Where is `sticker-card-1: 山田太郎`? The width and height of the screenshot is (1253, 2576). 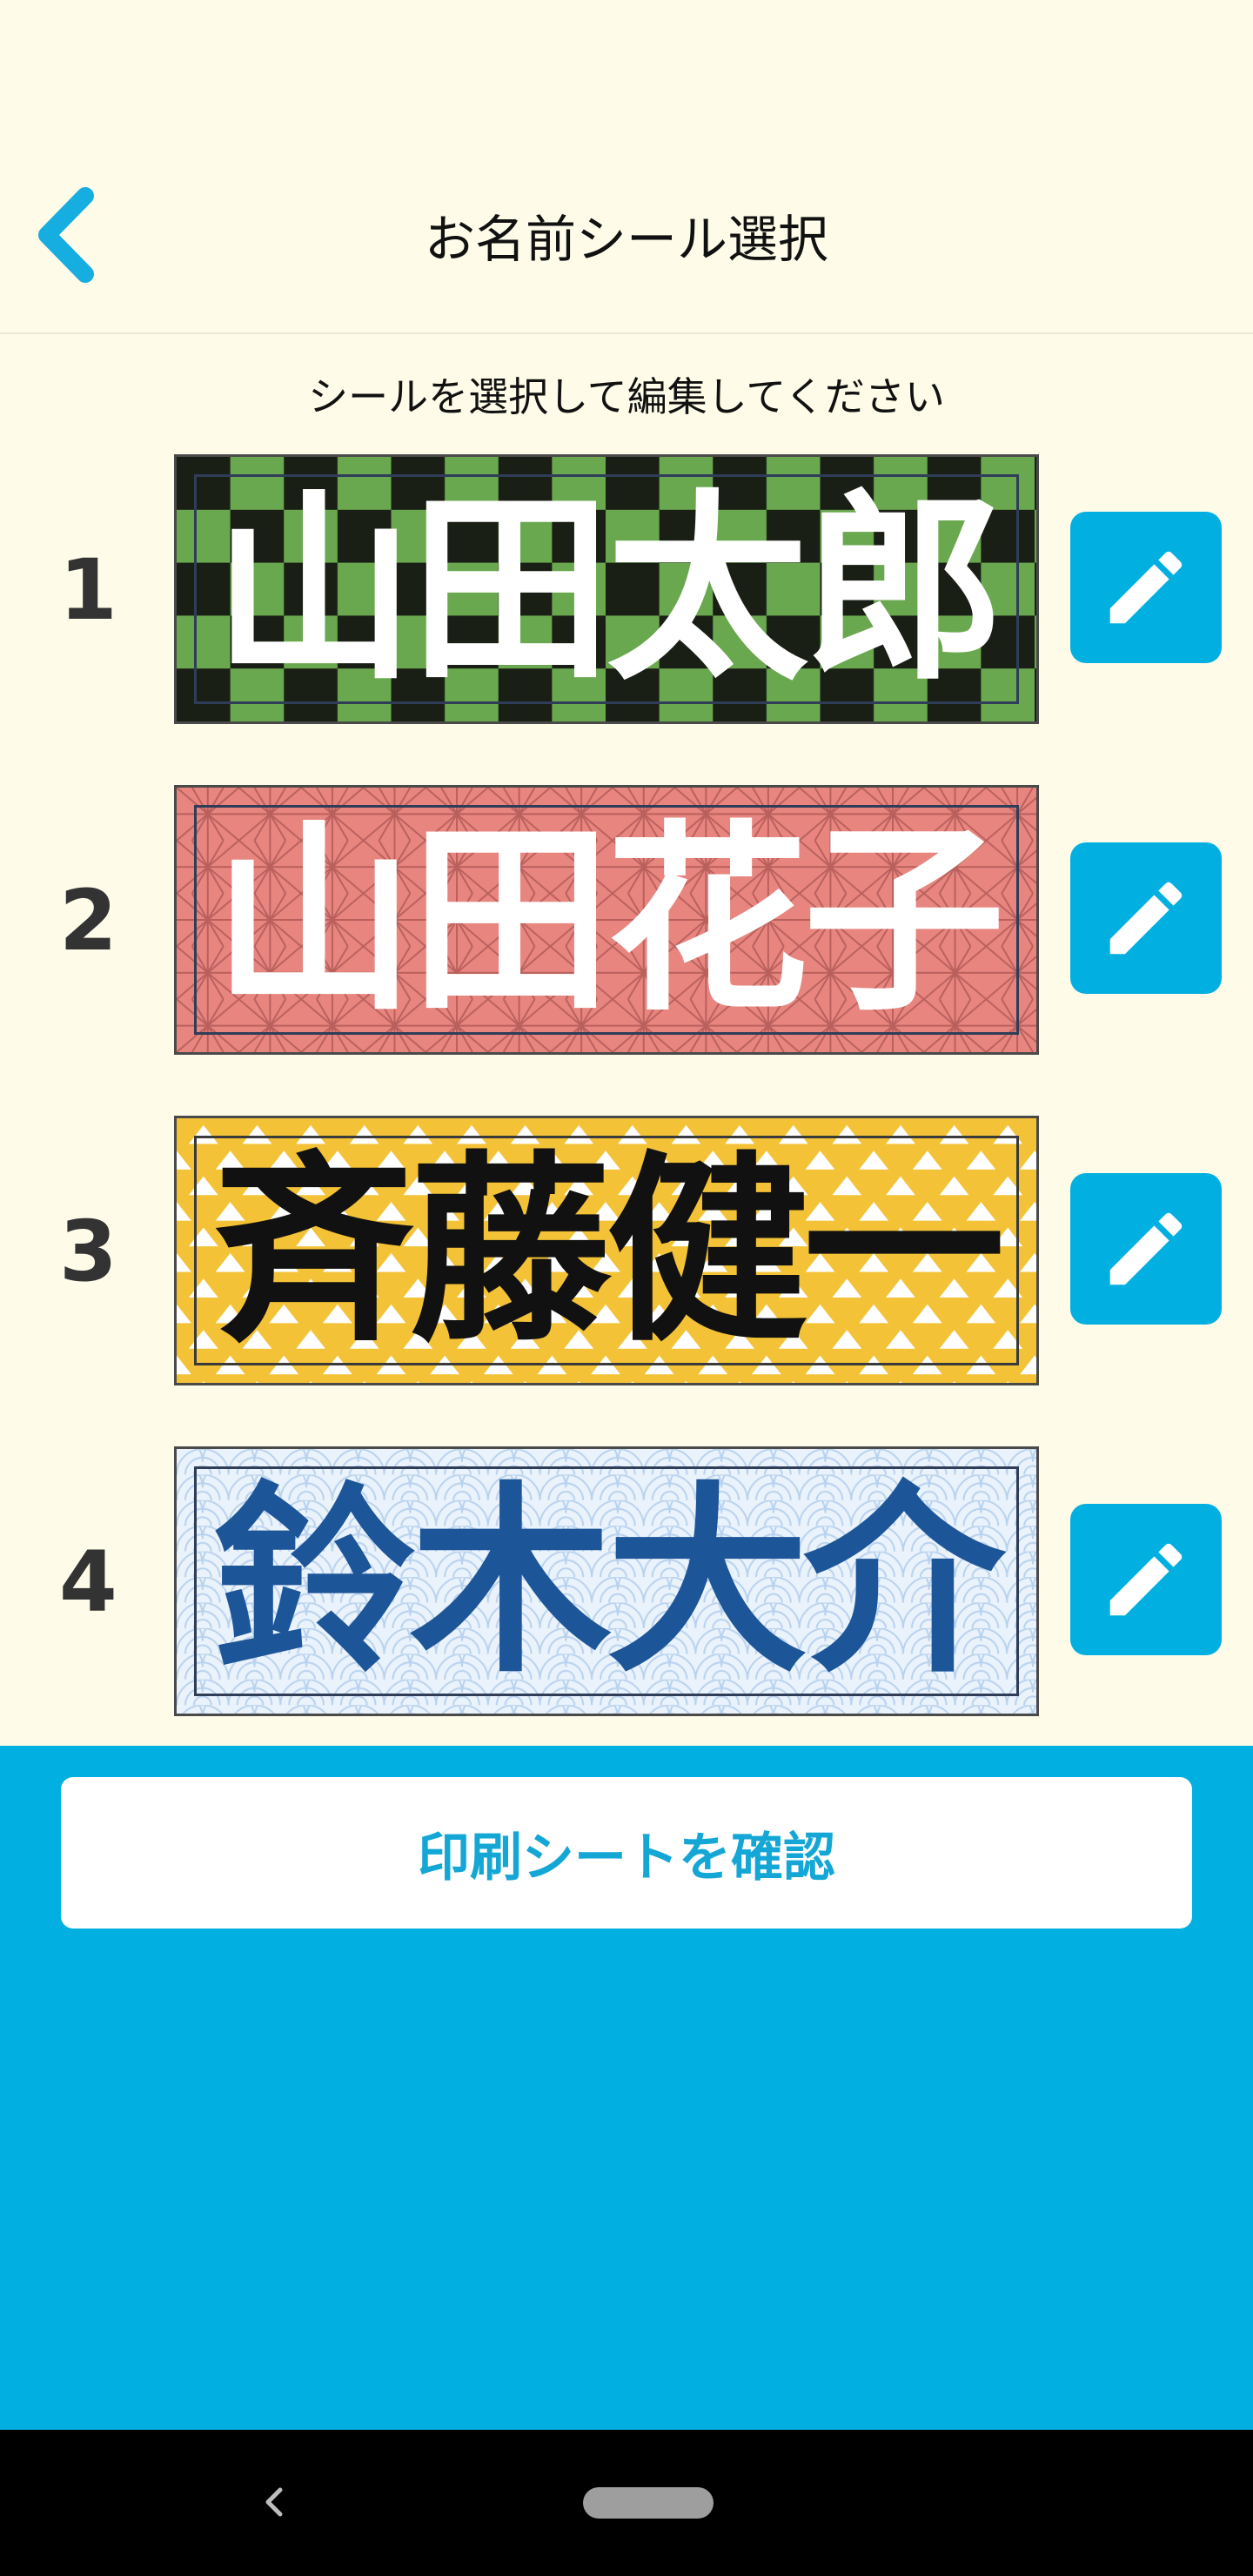 sticker-card-1: 山田太郎 is located at coordinates (606, 589).